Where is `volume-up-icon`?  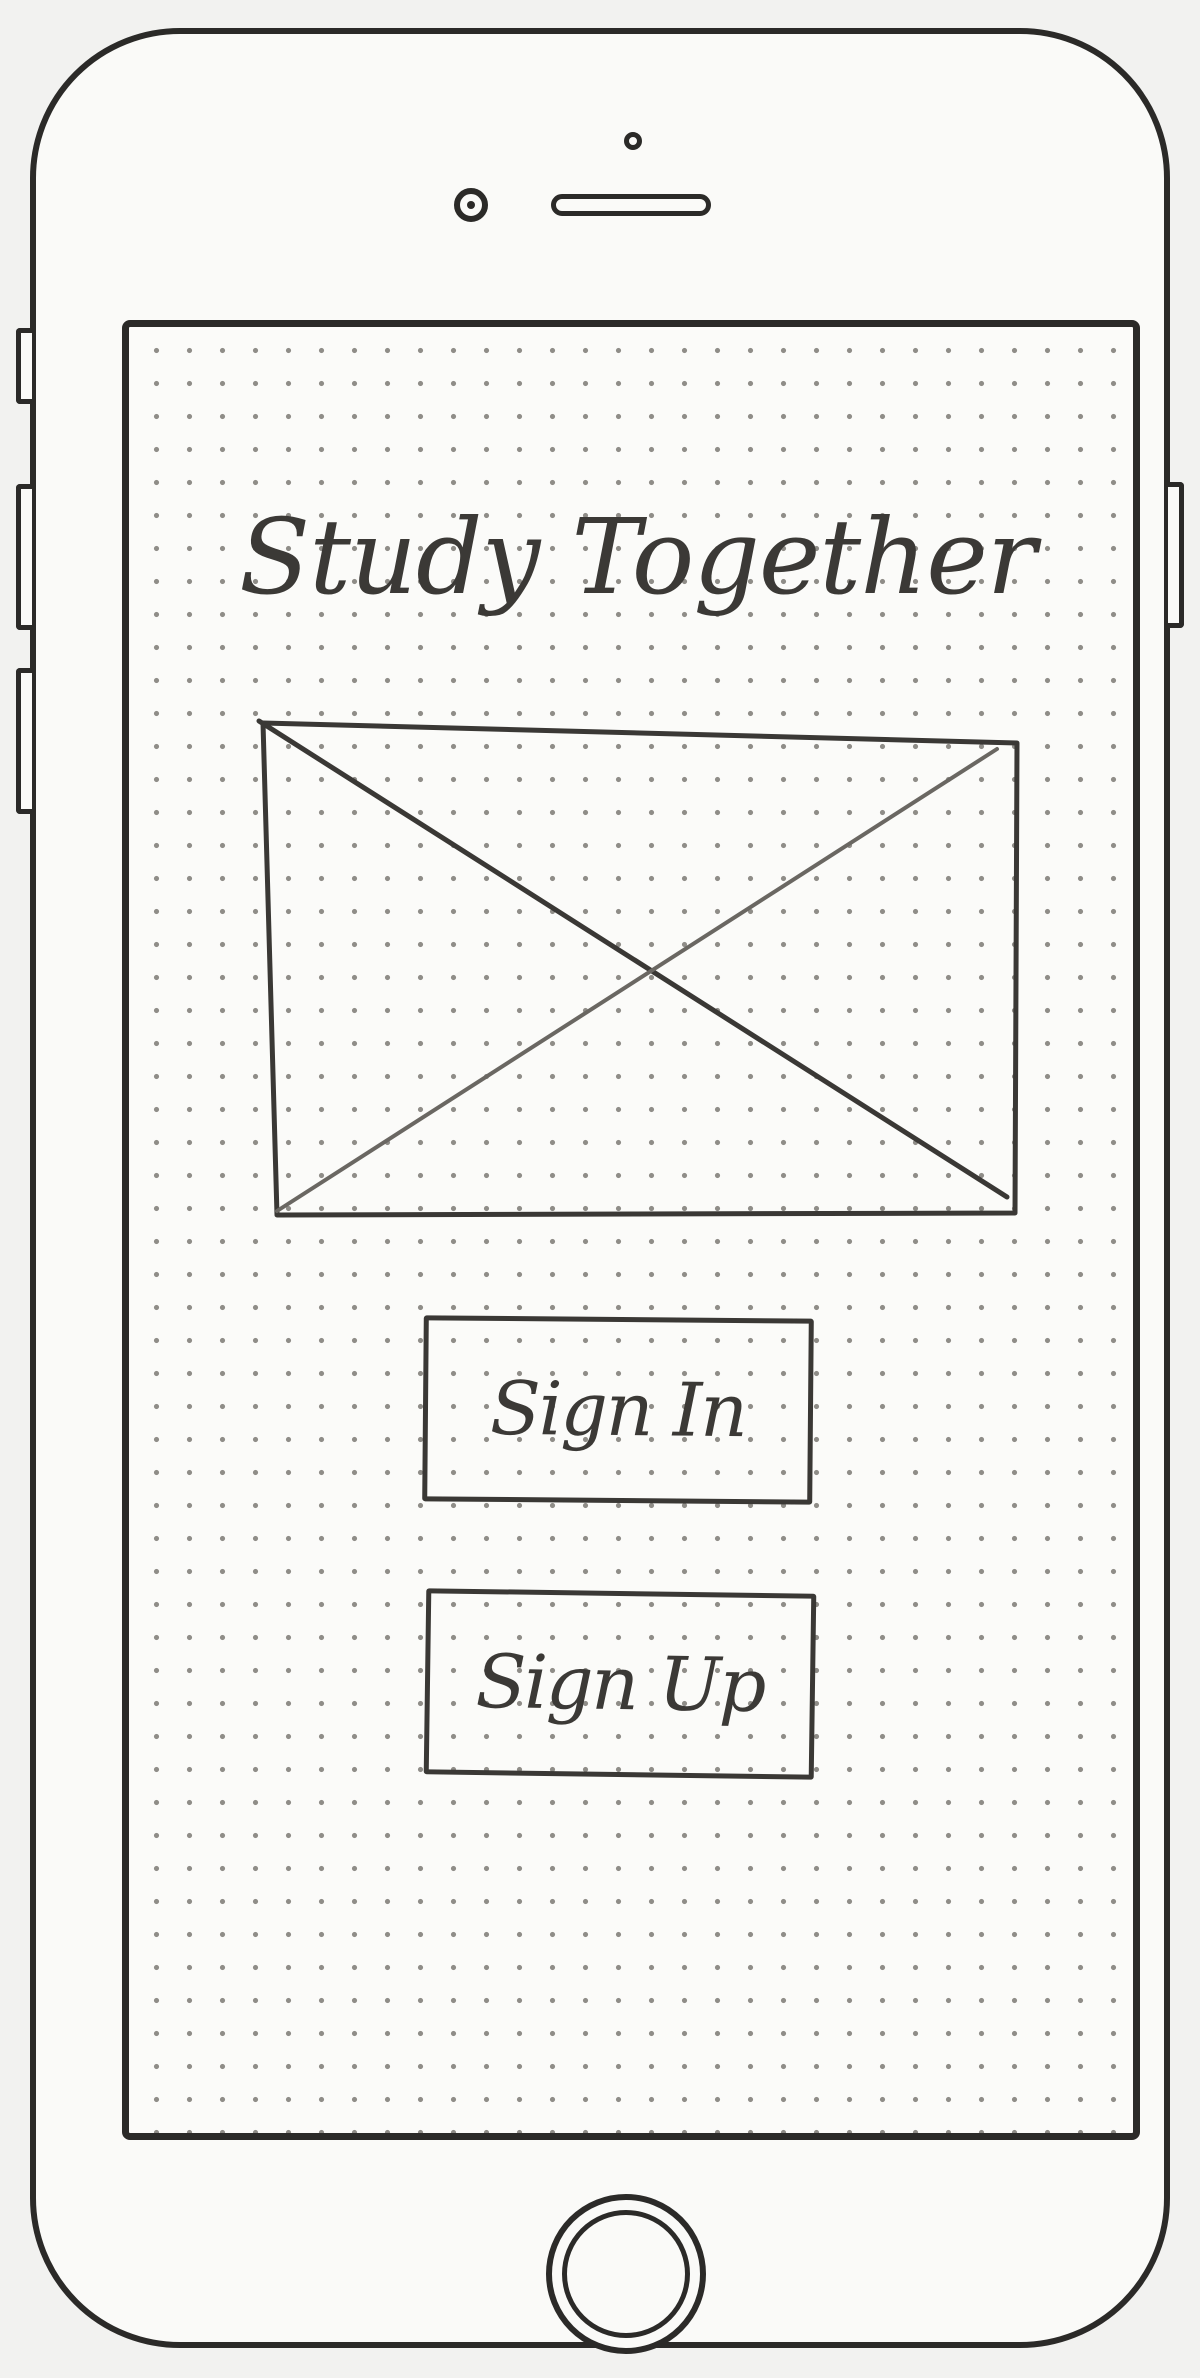 volume-up-icon is located at coordinates (24, 557).